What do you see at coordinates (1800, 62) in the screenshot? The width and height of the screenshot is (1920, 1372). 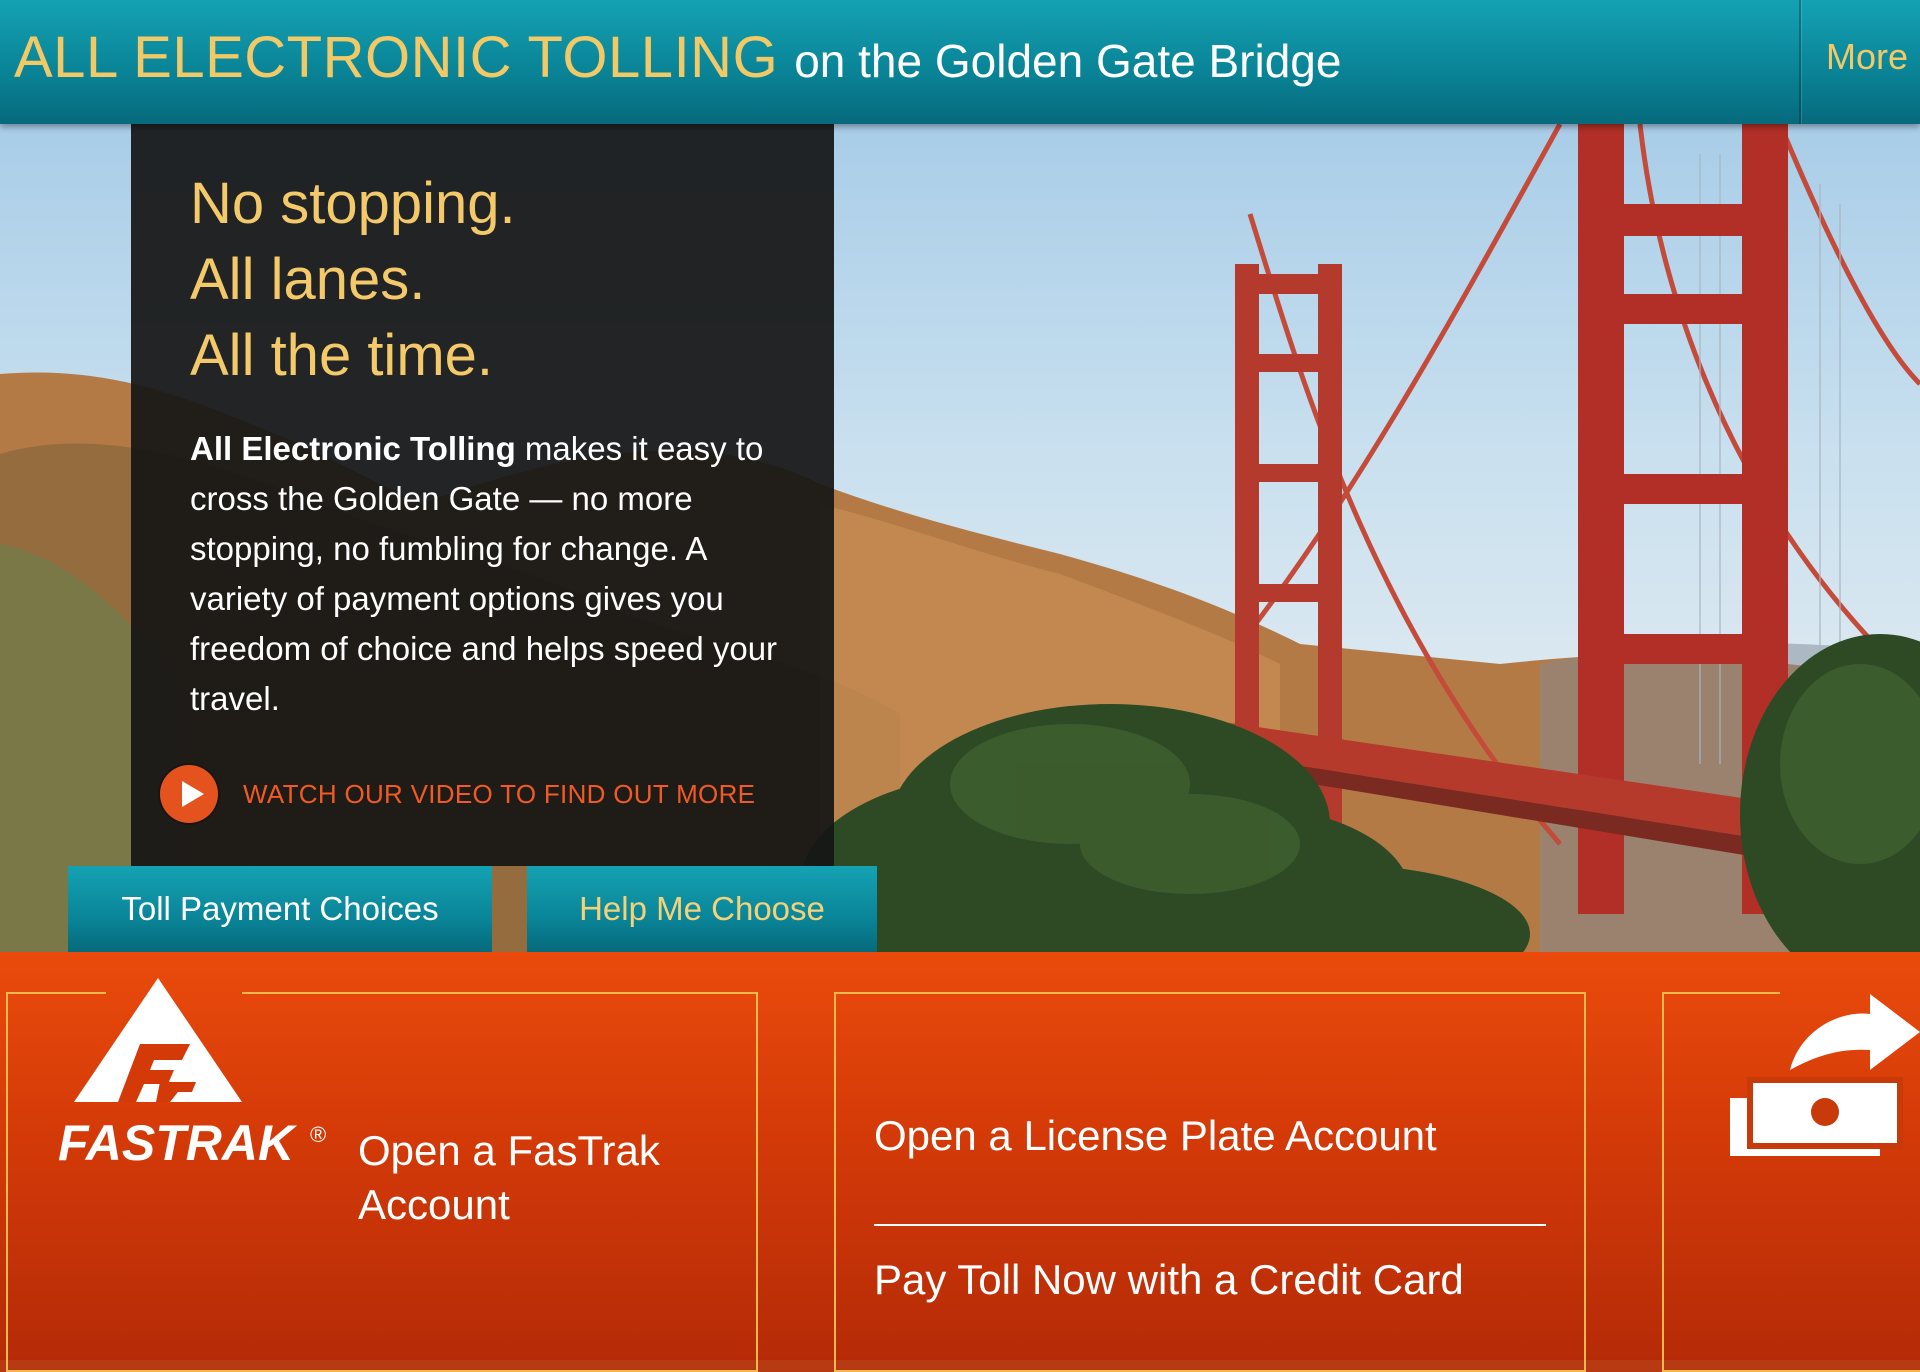 I see `header-divider` at bounding box center [1800, 62].